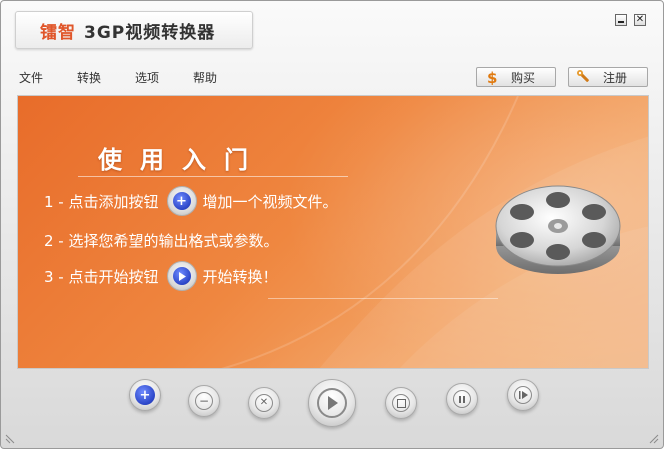 Image resolution: width=664 pixels, height=449 pixels. I want to click on resize-grip-left-icon, so click(11, 438).